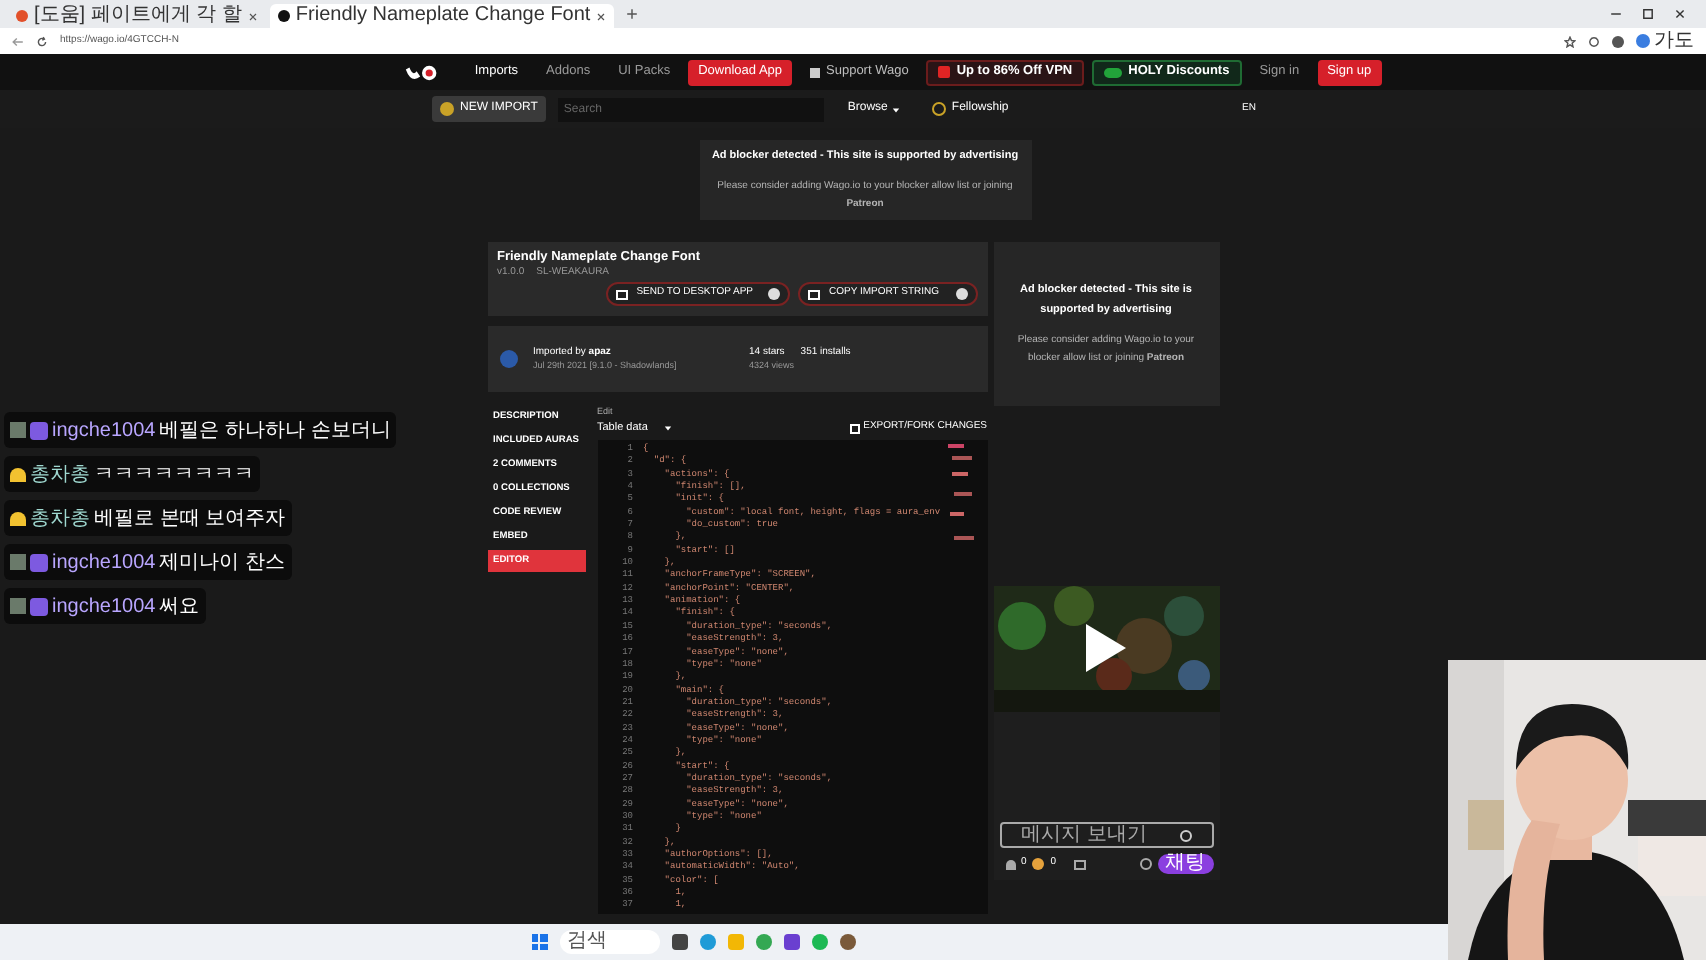  Describe the element at coordinates (190, 519) in the screenshot. I see `chat-text: 베필로 본때 보여주자` at that location.